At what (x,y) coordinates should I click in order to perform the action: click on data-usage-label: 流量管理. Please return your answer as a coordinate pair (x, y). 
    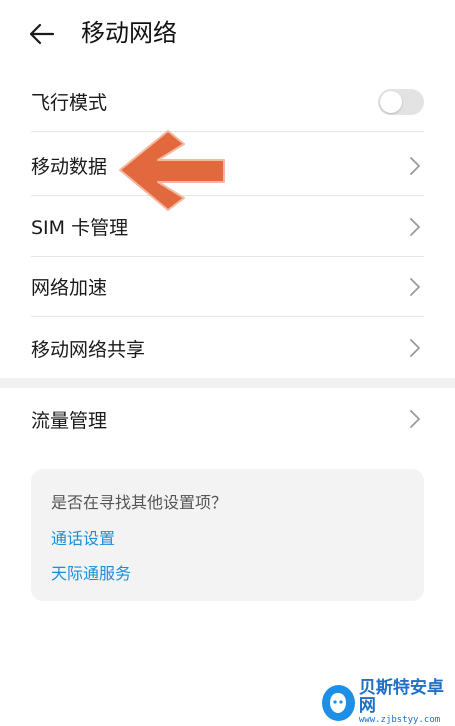
    Looking at the image, I should click on (69, 420).